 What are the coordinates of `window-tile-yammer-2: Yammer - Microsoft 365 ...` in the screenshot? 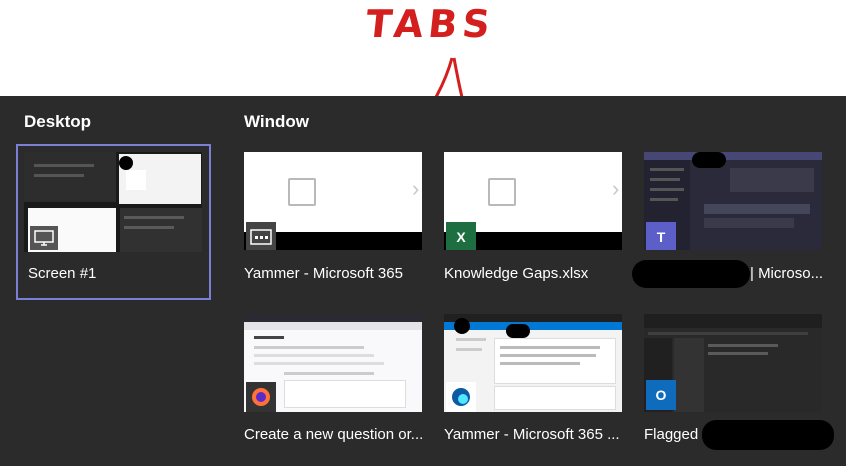 It's located at (533, 384).